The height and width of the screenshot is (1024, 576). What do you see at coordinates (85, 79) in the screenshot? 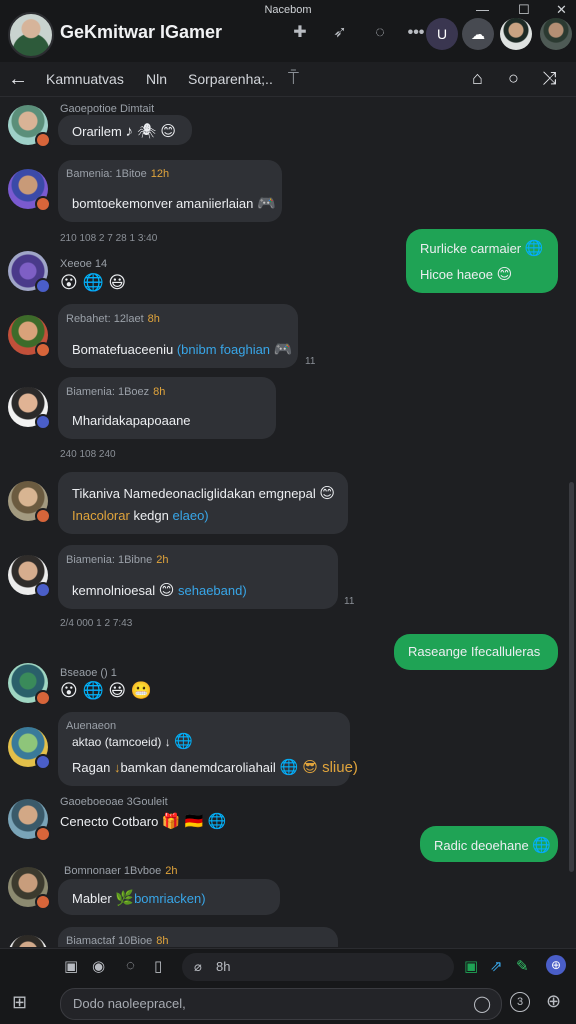
I see `tab-kamnuatvas: Kamnuatvas` at bounding box center [85, 79].